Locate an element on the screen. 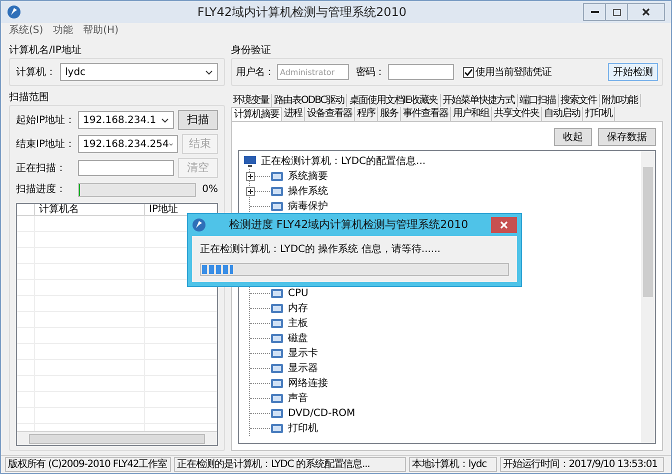 Image resolution: width=672 pixels, height=474 pixels. group-title: 身份验证 is located at coordinates (251, 51).